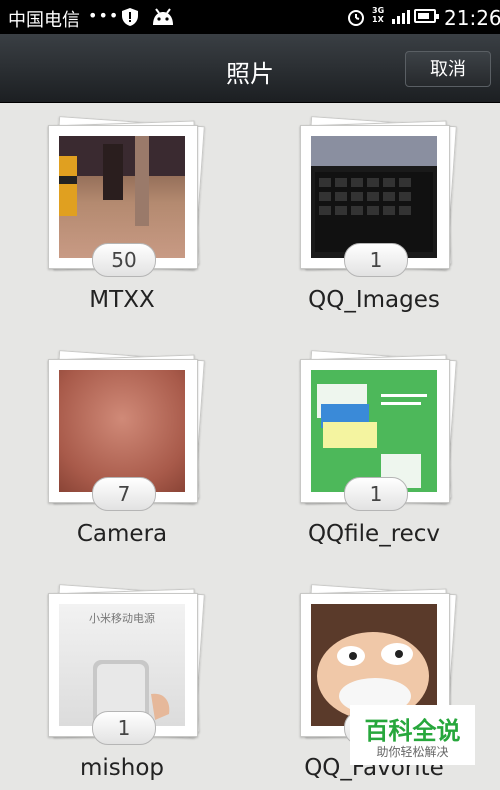  What do you see at coordinates (124, 260) in the screenshot?
I see `photo-count-badge: 50` at bounding box center [124, 260].